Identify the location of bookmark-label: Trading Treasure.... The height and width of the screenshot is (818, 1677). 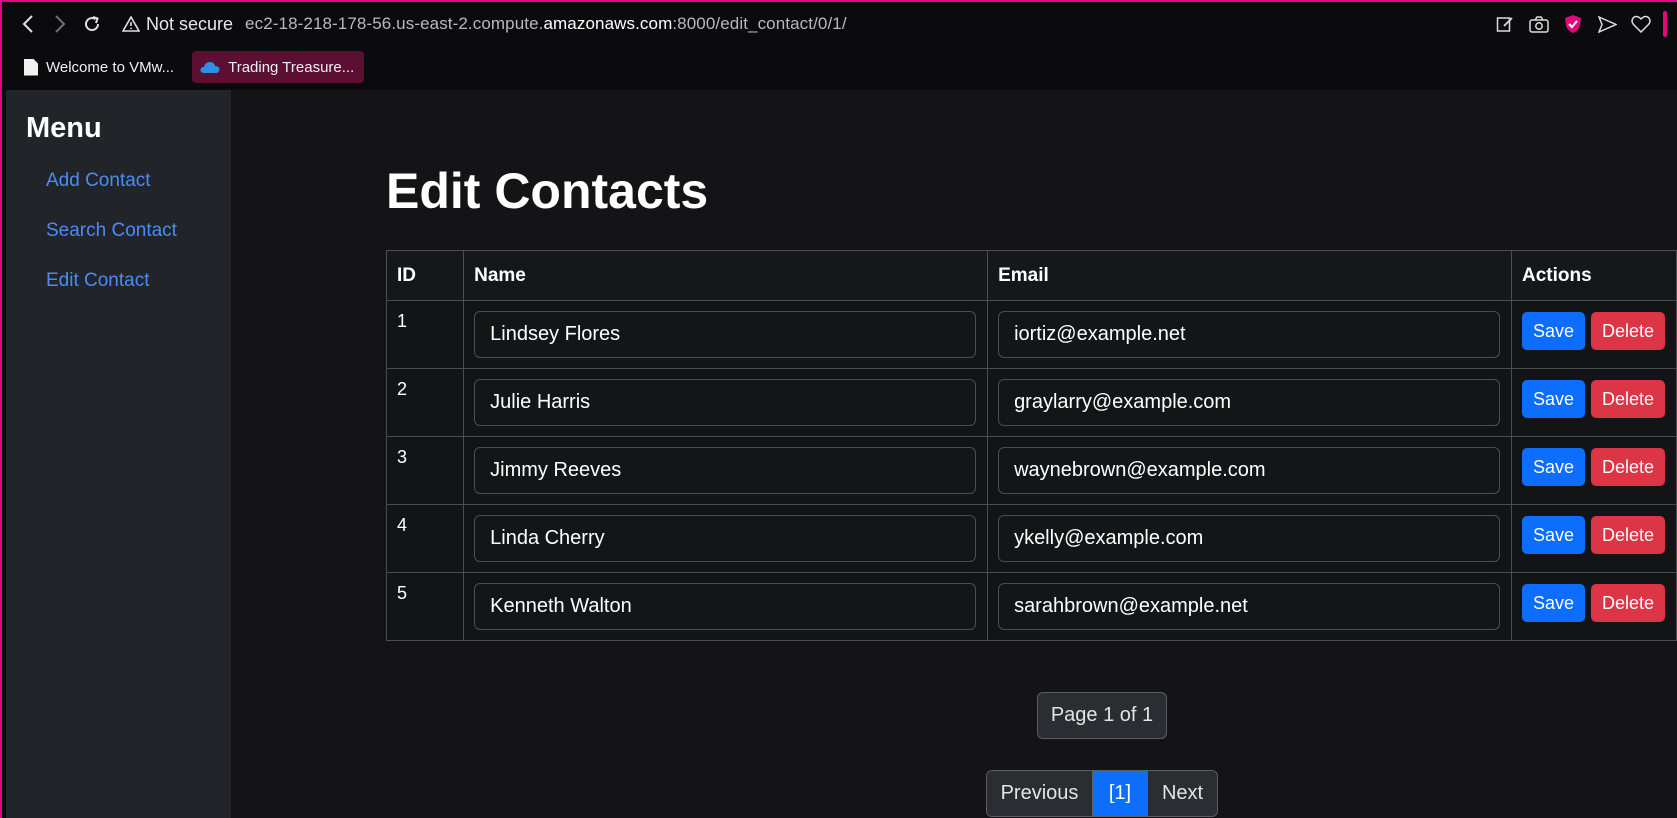
(291, 67).